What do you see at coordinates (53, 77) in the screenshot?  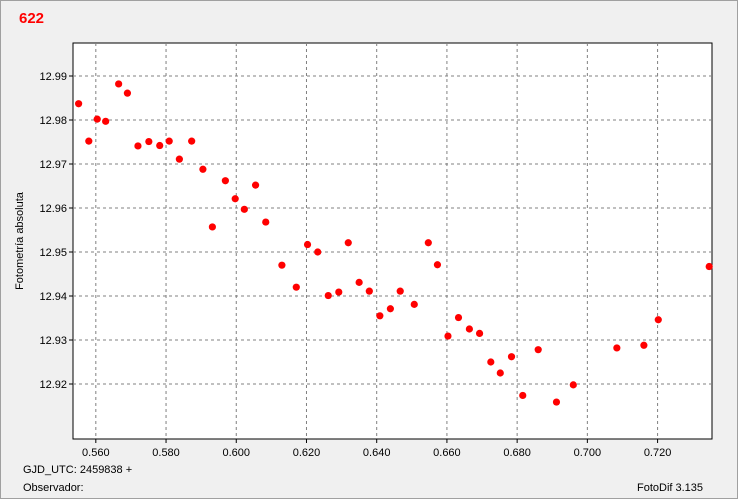 I see `y-tick-label: 12.99` at bounding box center [53, 77].